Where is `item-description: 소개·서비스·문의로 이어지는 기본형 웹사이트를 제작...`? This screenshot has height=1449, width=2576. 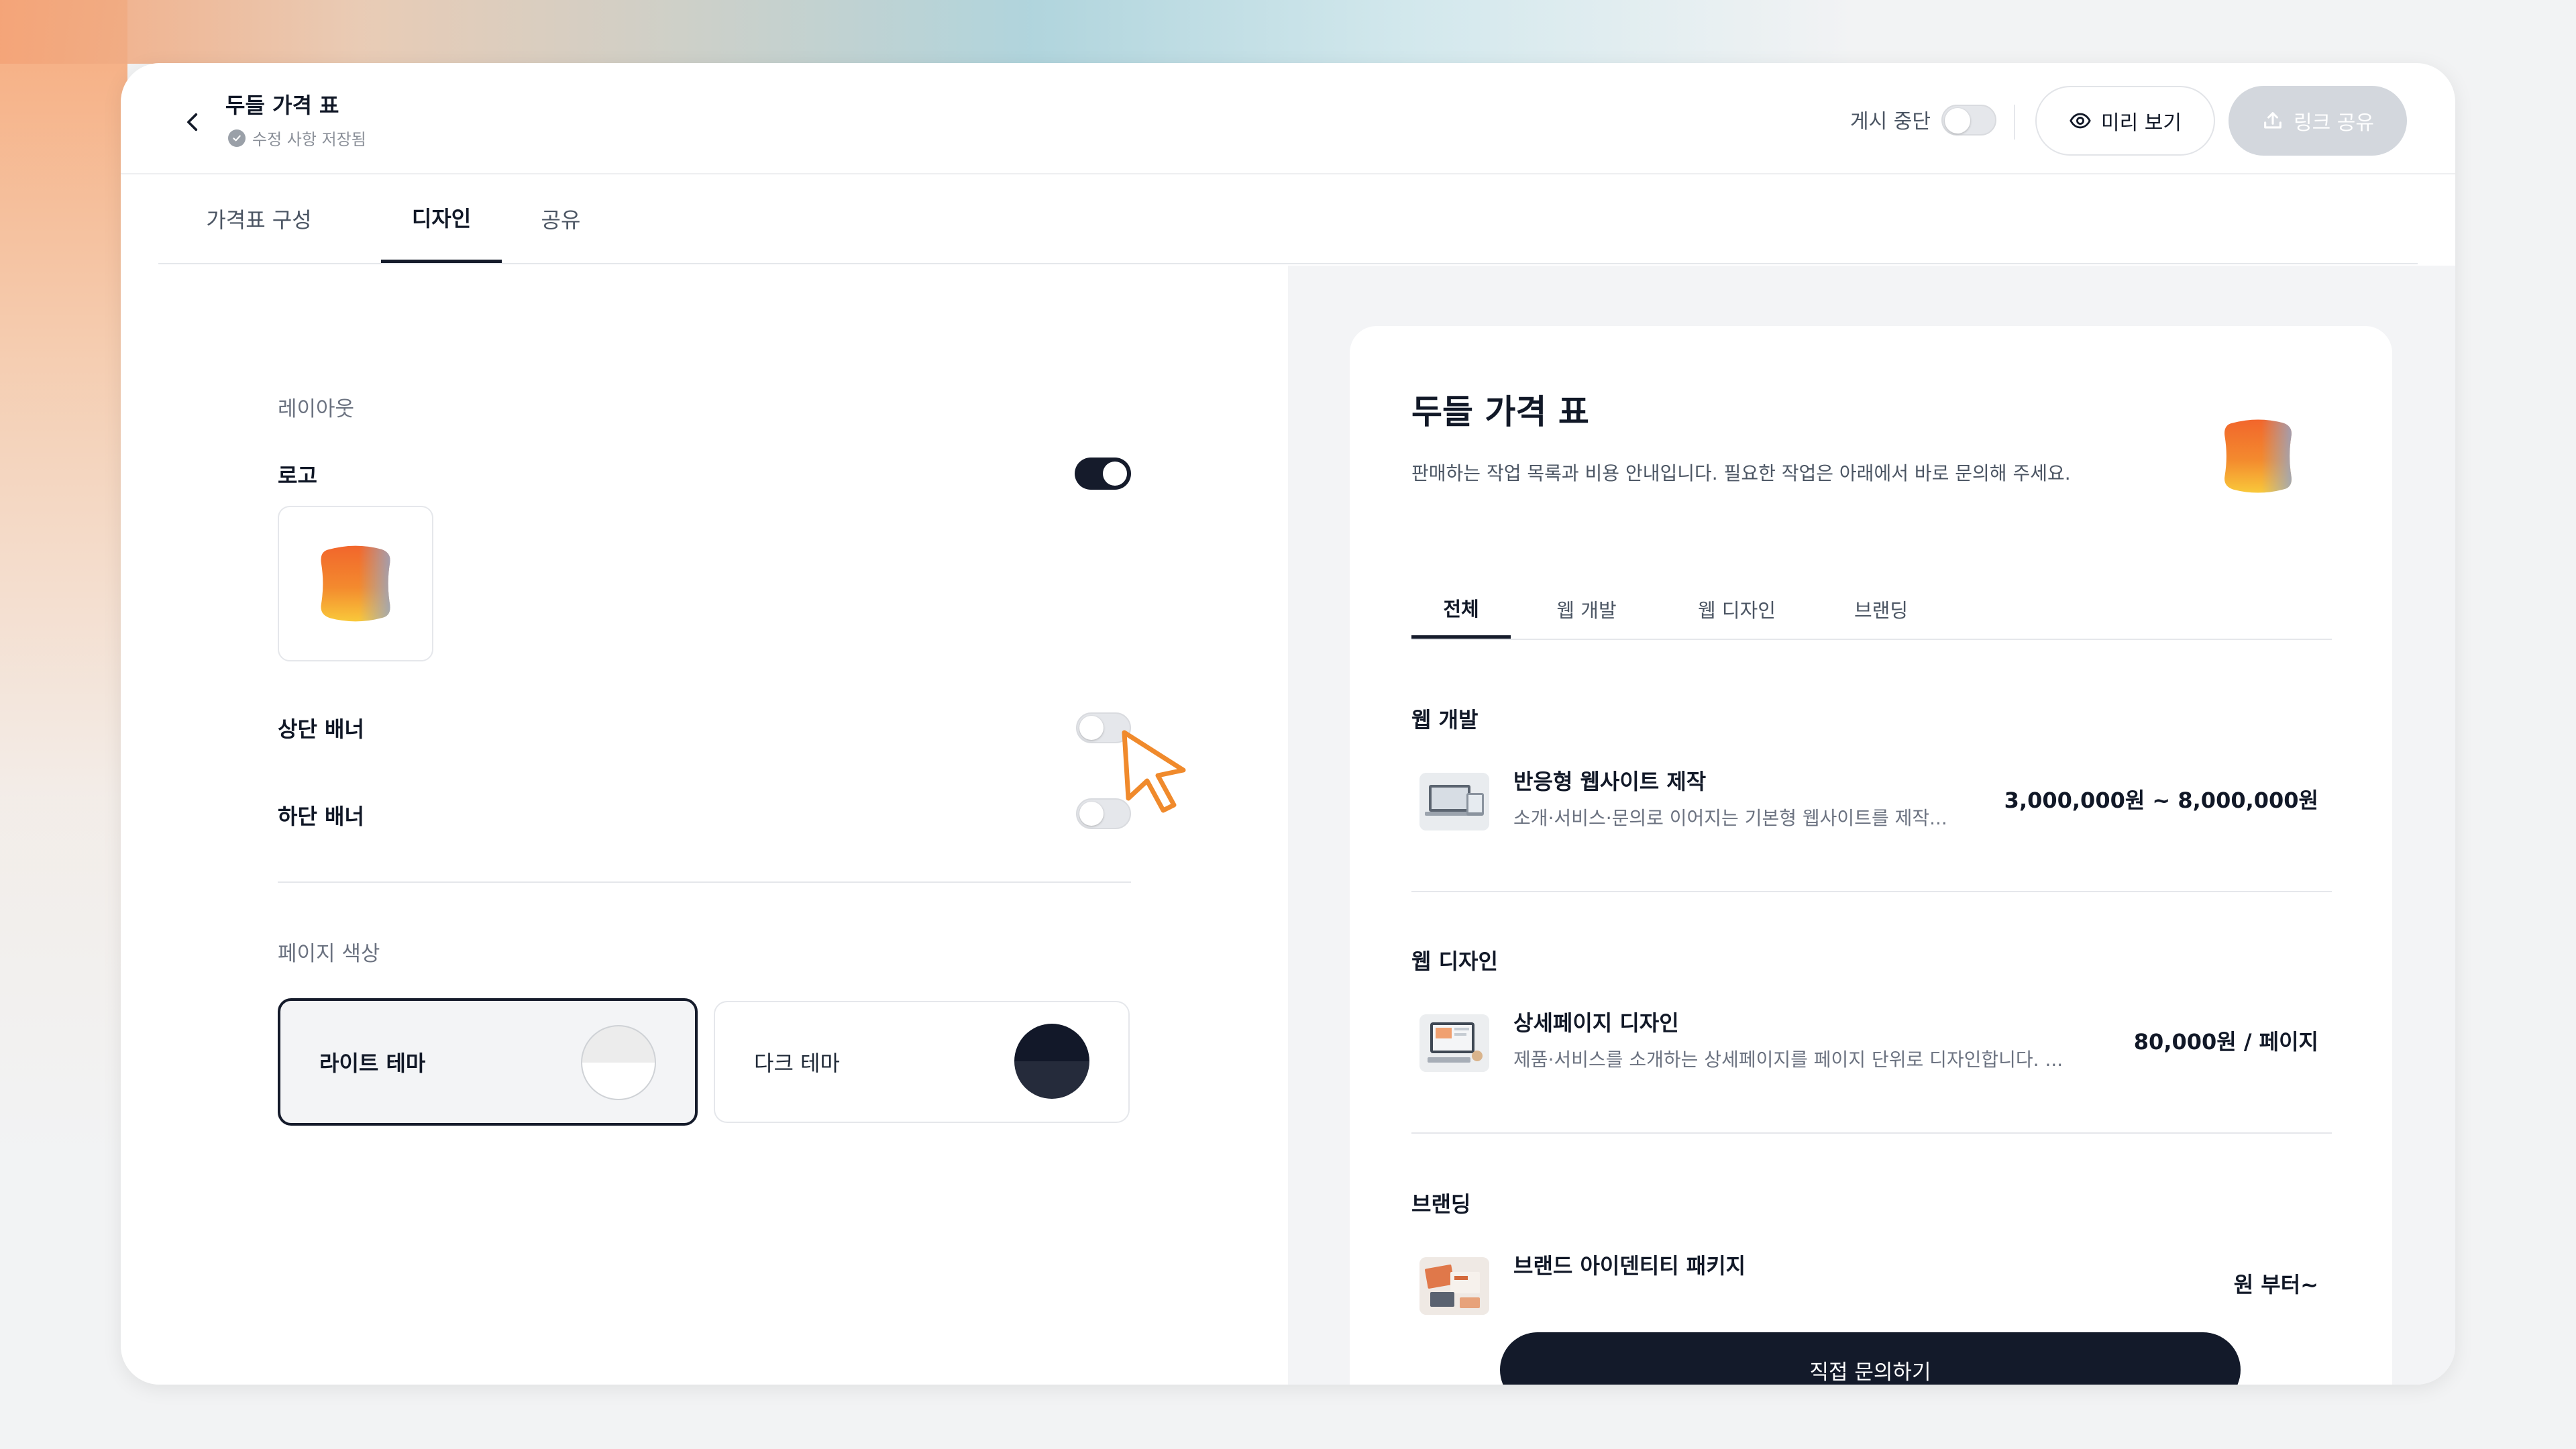
item-description: 소개·서비스·문의로 이어지는 기본형 웹사이트를 제작... is located at coordinates (1730, 818).